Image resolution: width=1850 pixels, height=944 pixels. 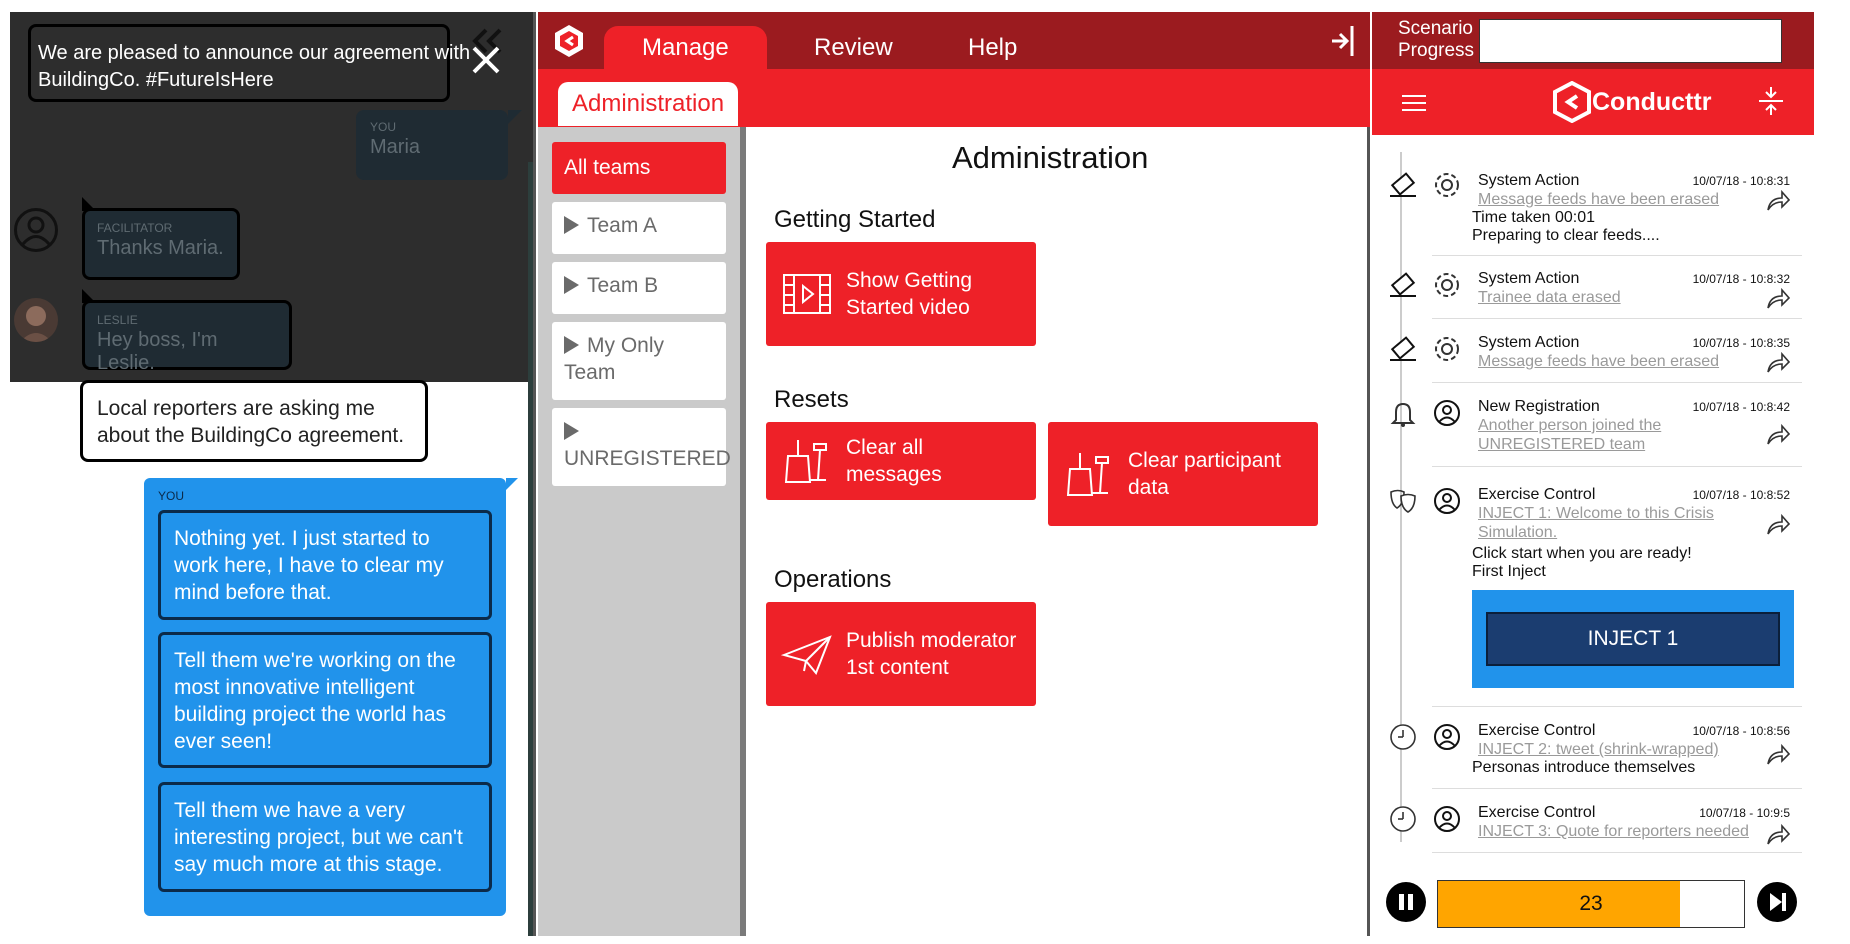 I want to click on theatre-masks-icon, so click(x=1403, y=501).